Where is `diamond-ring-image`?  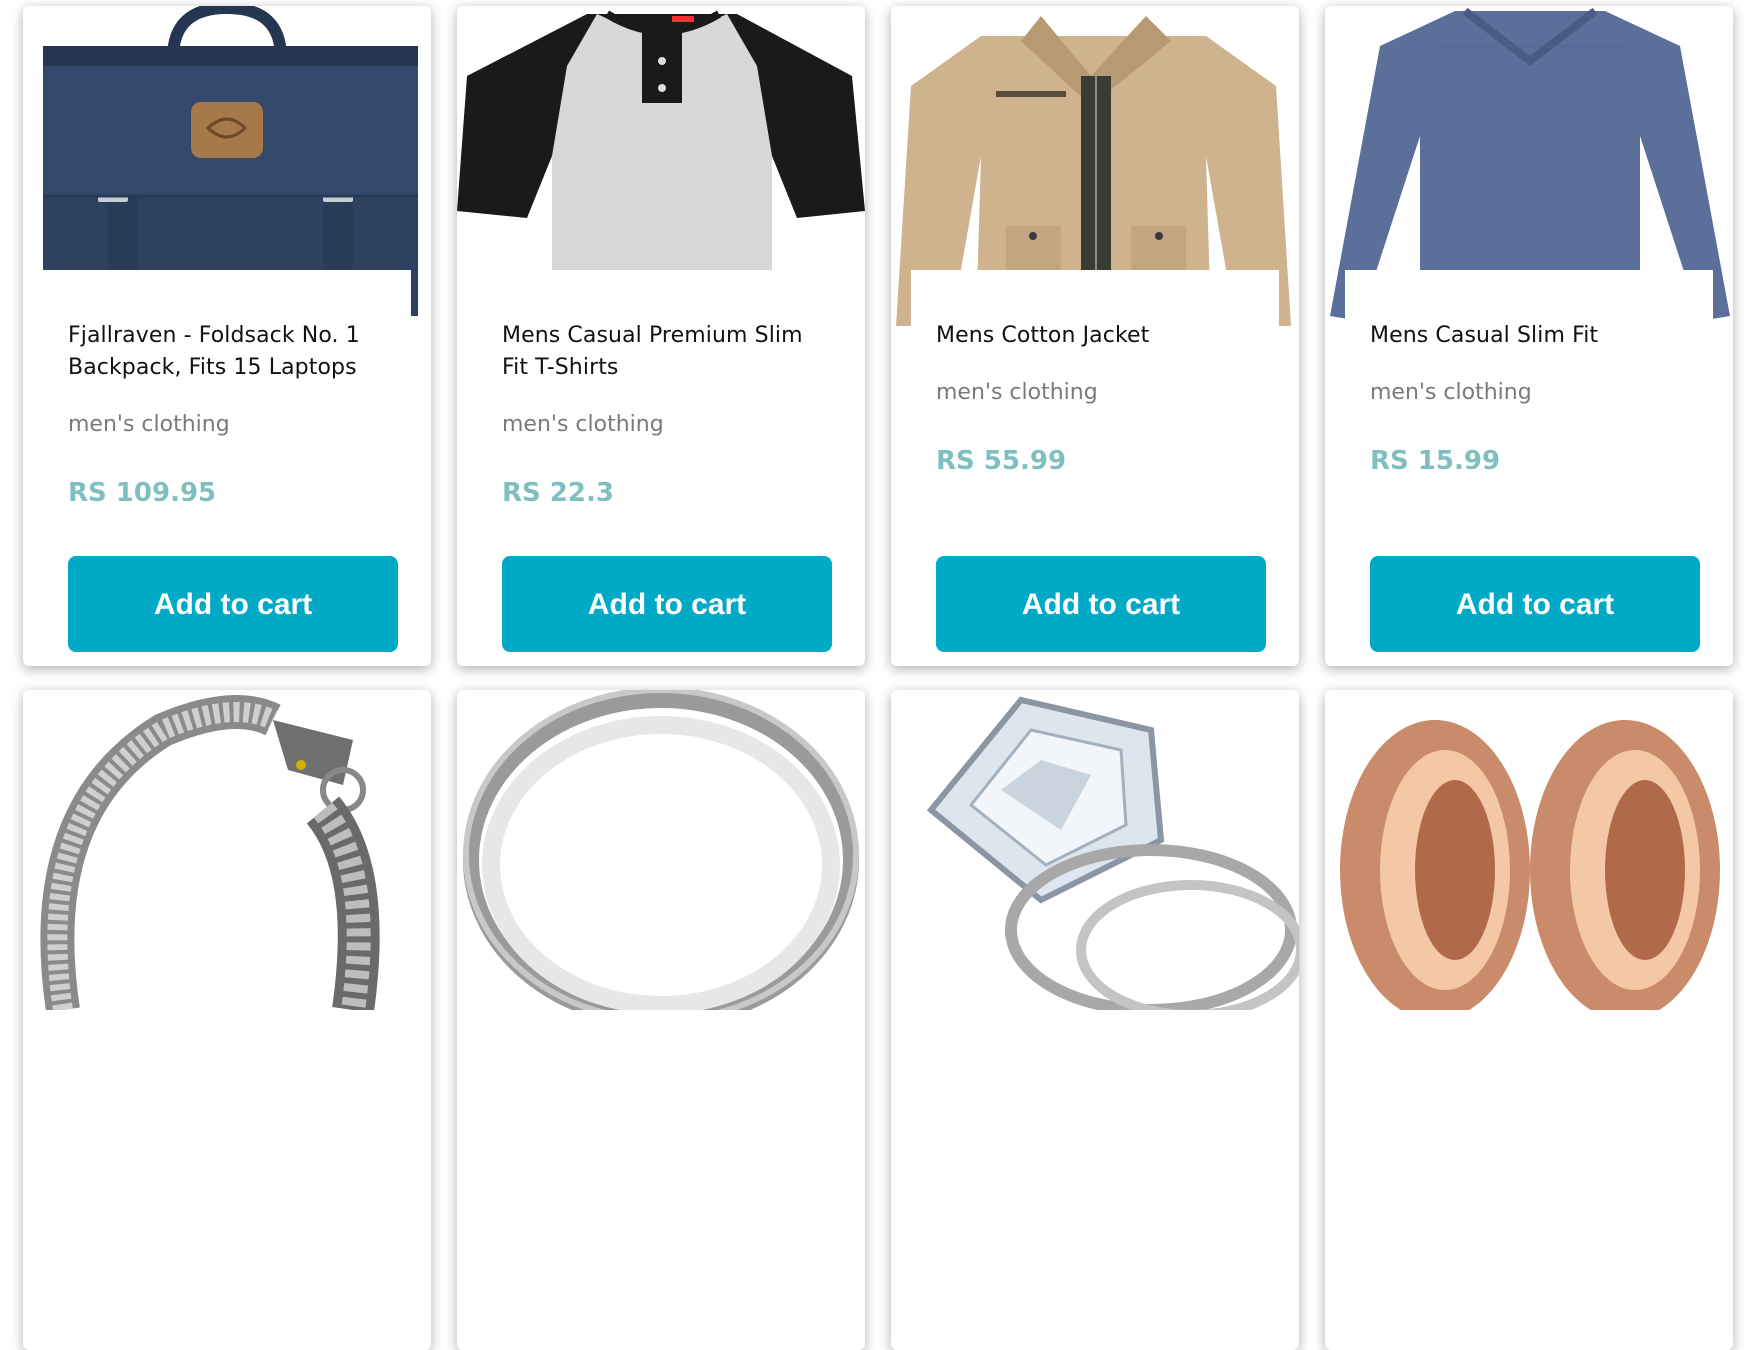
diamond-ring-image is located at coordinates (1095, 850).